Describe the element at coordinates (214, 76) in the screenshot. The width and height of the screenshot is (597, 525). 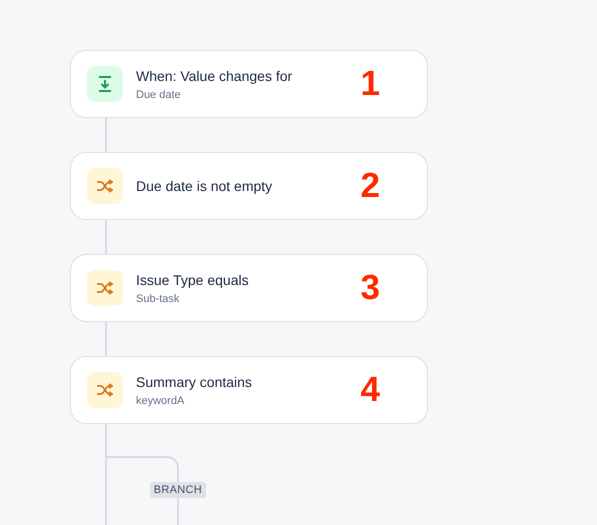
I see `step-title: When: Value changes for` at that location.